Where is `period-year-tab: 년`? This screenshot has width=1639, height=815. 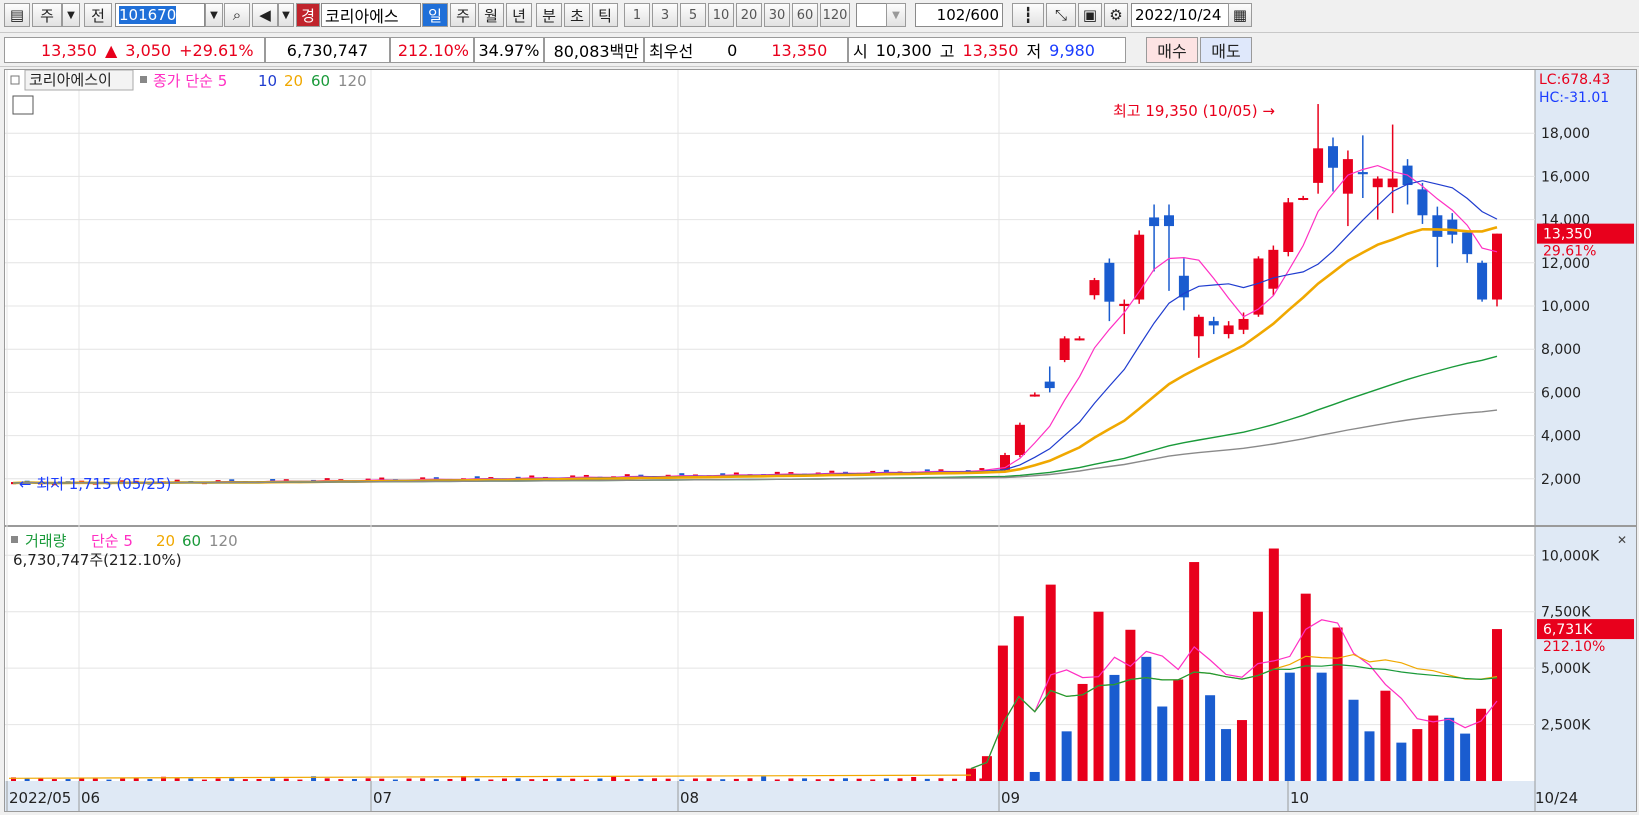
period-year-tab: 년 is located at coordinates (519, 15).